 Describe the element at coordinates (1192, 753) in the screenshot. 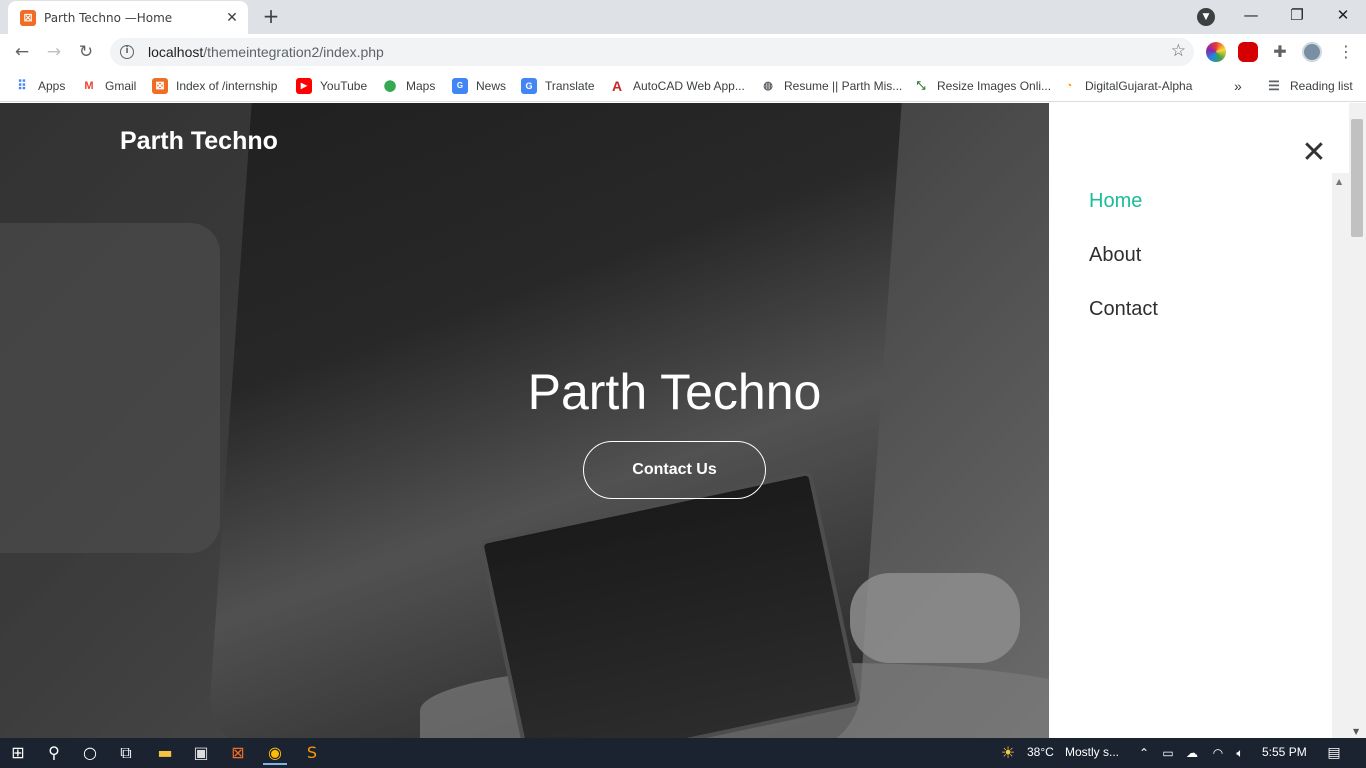

I see `onedrive-icon: ☁` at that location.